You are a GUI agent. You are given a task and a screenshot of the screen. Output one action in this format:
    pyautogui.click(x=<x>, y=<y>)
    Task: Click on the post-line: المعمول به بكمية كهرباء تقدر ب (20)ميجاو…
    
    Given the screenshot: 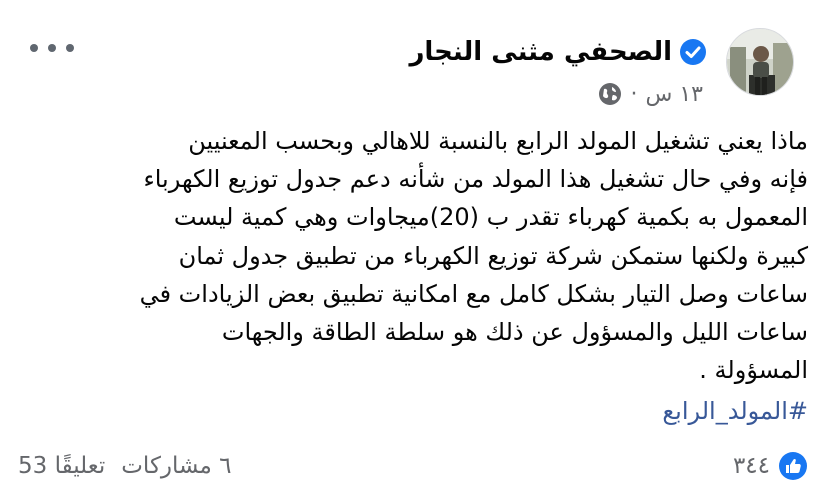 What is the action you would take?
    pyautogui.click(x=490, y=217)
    